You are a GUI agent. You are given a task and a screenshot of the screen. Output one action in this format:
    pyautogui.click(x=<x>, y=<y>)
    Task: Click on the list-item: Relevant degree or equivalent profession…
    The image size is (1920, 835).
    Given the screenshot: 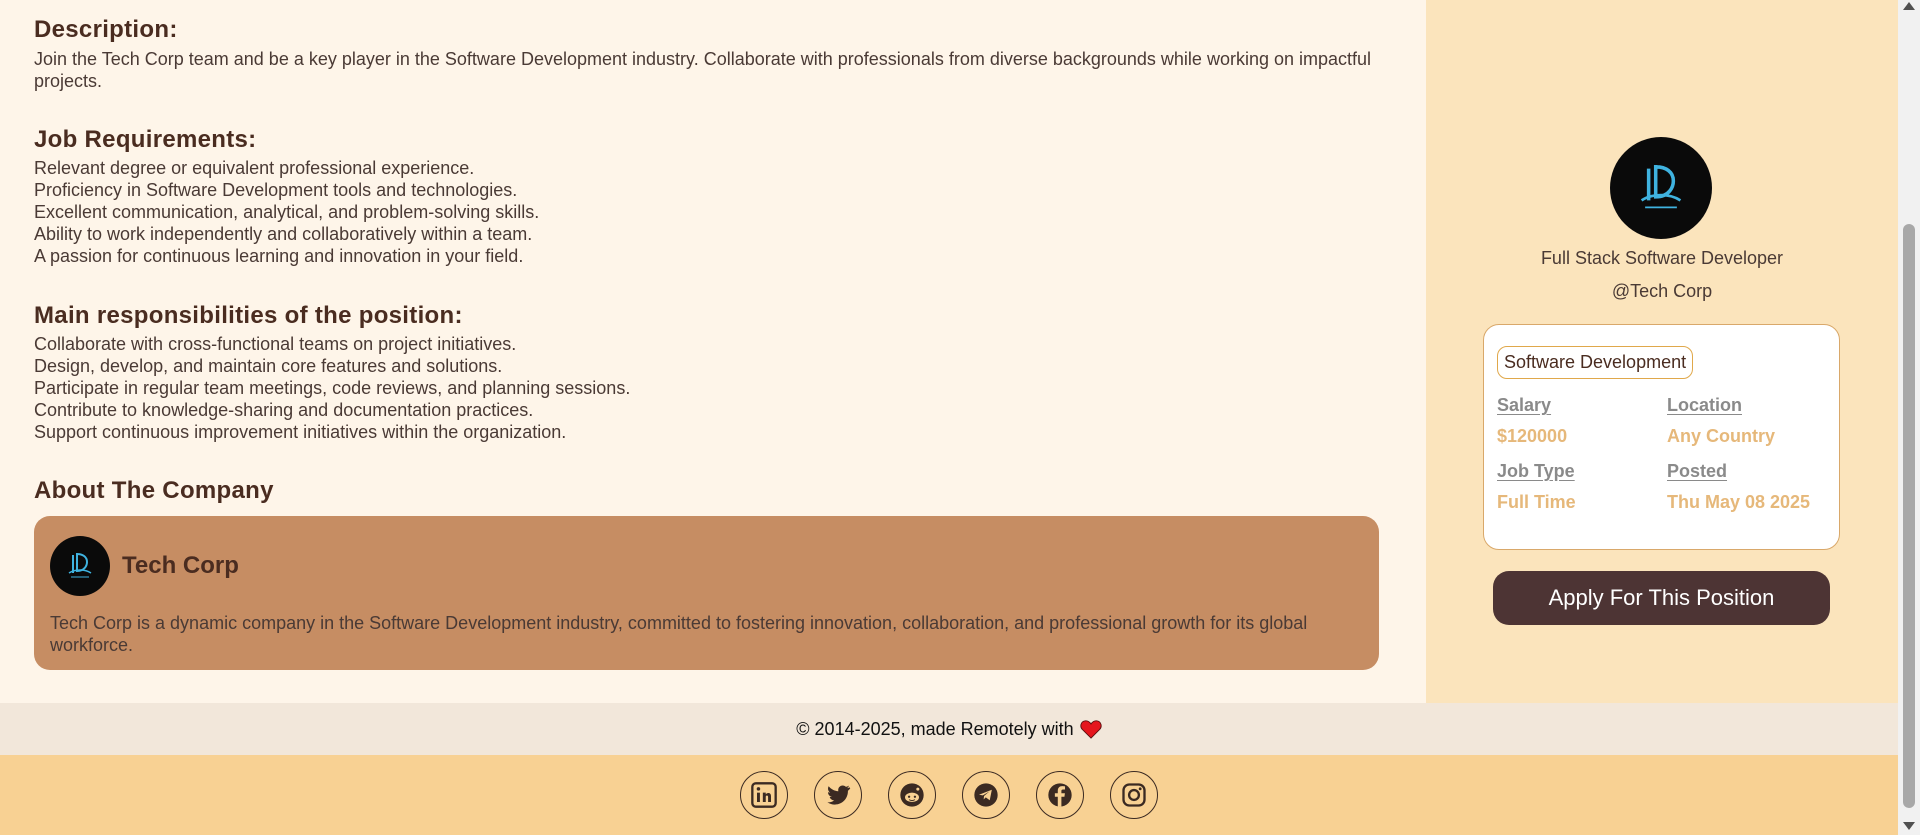 What is the action you would take?
    pyautogui.click(x=254, y=168)
    